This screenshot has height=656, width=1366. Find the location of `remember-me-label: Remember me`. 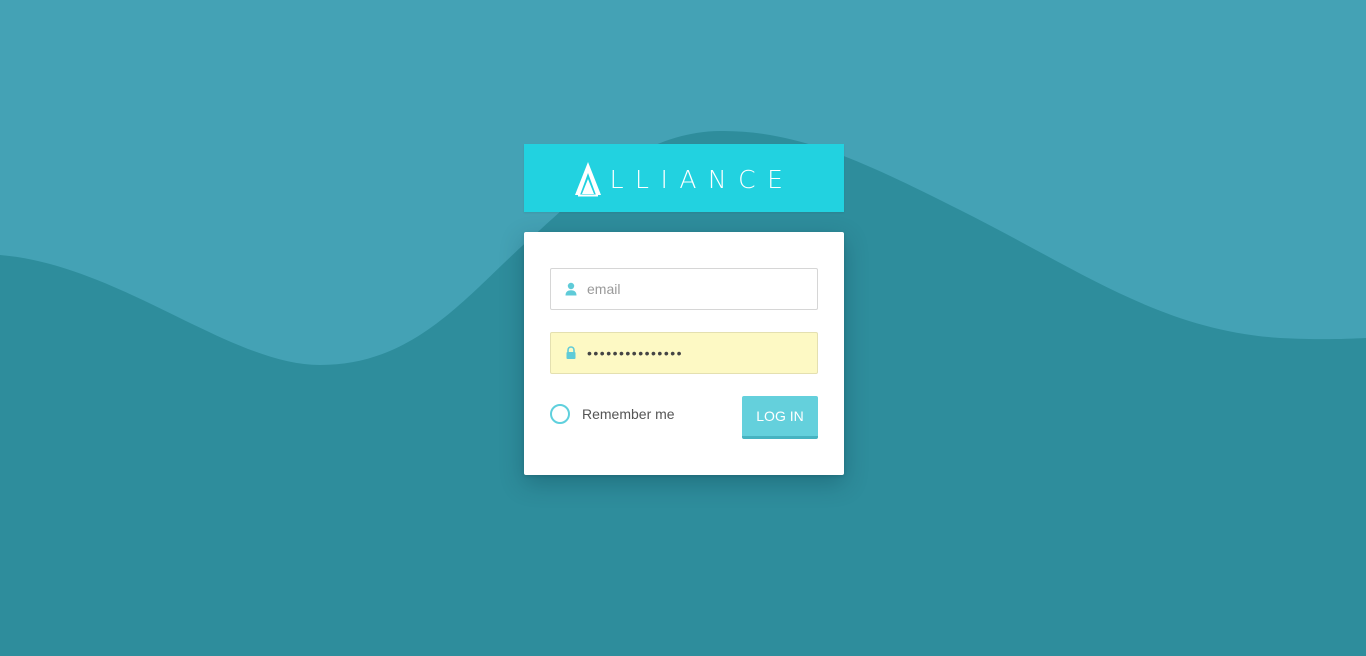

remember-me-label: Remember me is located at coordinates (628, 414).